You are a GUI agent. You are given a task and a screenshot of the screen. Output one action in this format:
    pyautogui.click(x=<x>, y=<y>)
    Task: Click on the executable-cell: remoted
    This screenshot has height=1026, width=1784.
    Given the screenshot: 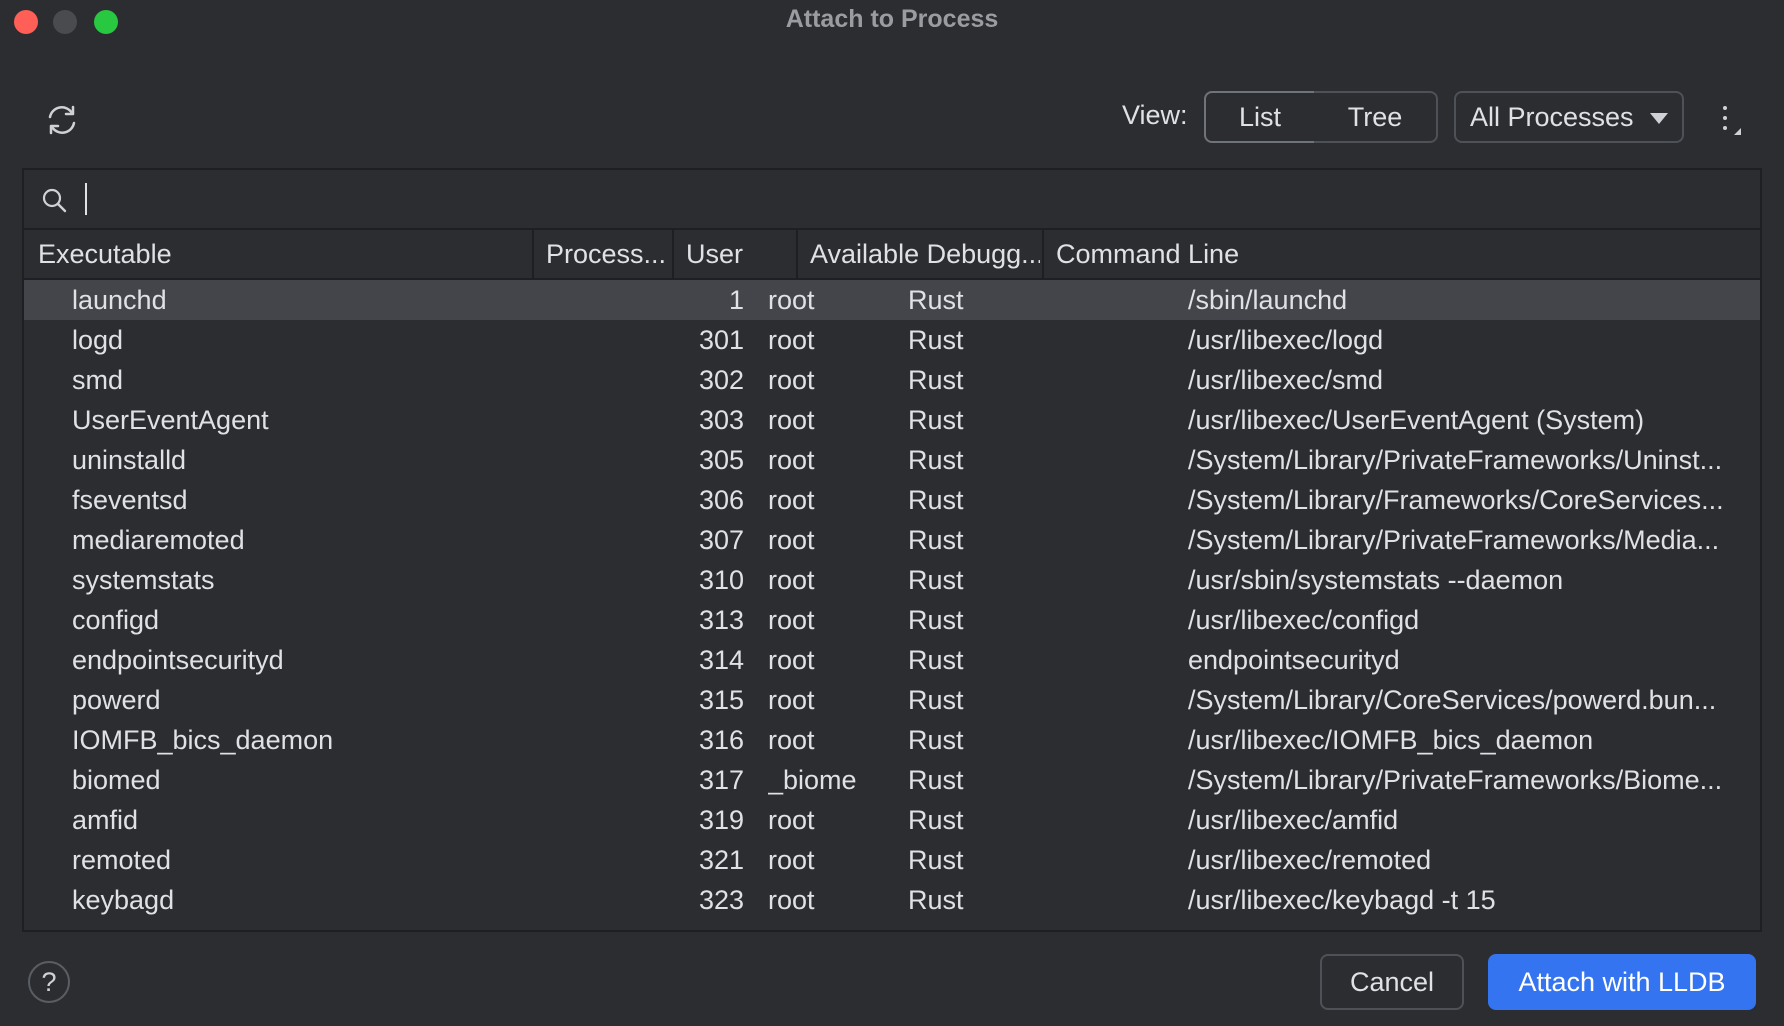 What is the action you would take?
    pyautogui.click(x=342, y=860)
    